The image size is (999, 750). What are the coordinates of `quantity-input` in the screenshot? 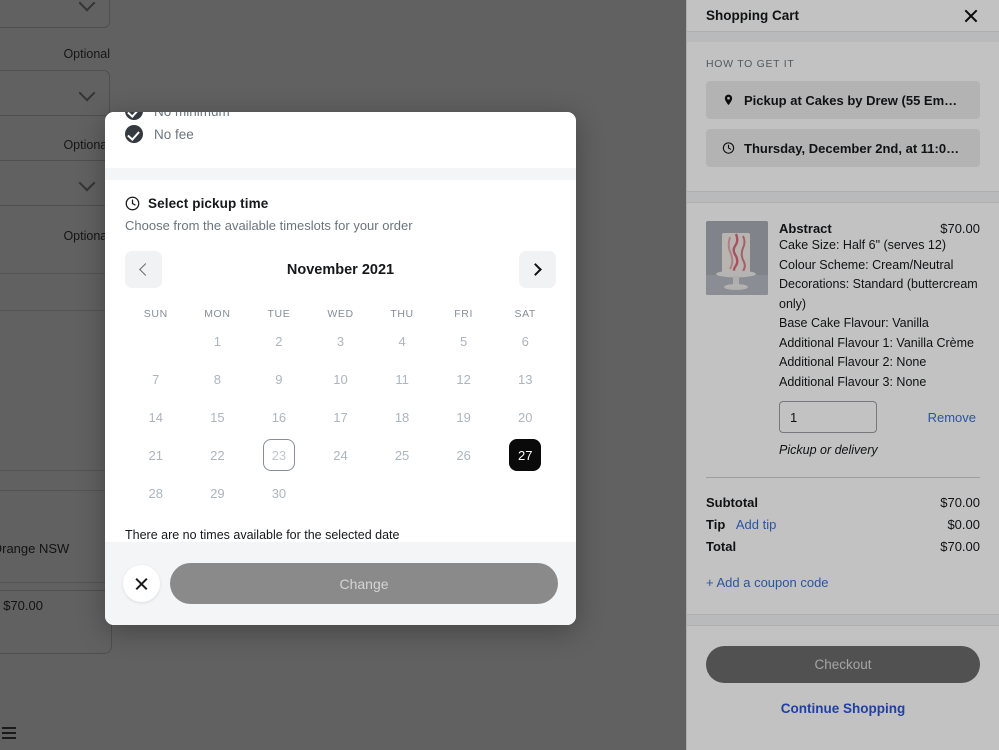 It's located at (828, 417).